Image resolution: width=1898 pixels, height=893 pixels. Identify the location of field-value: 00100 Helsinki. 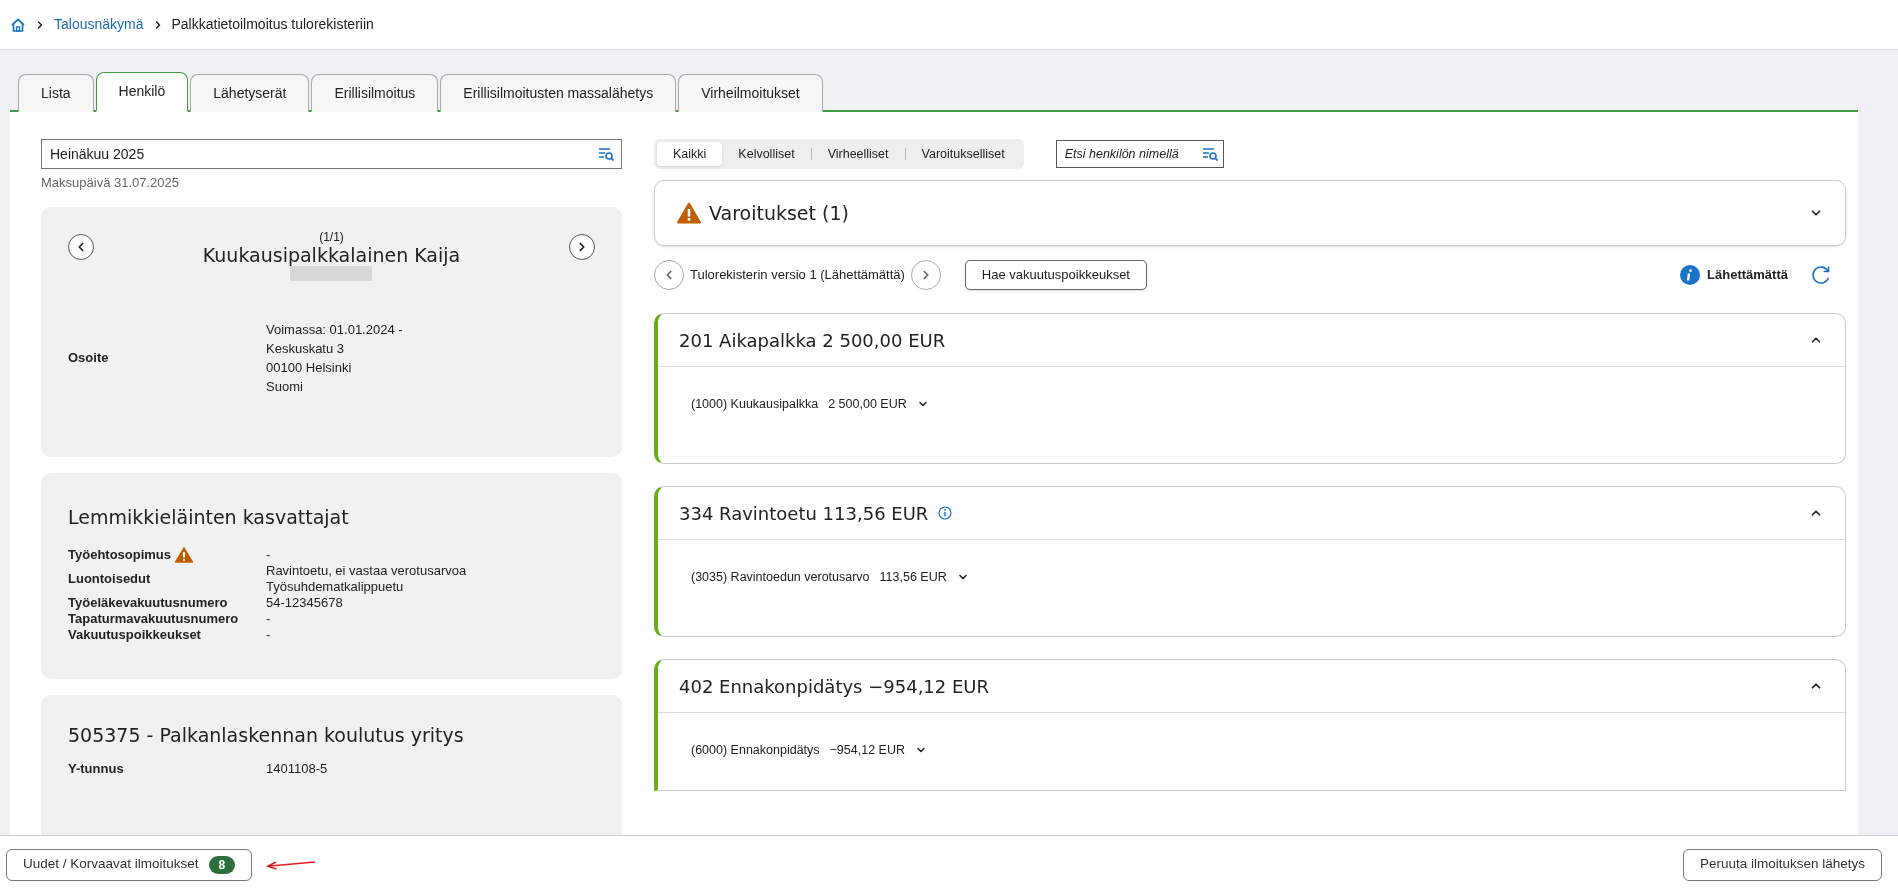
(309, 367).